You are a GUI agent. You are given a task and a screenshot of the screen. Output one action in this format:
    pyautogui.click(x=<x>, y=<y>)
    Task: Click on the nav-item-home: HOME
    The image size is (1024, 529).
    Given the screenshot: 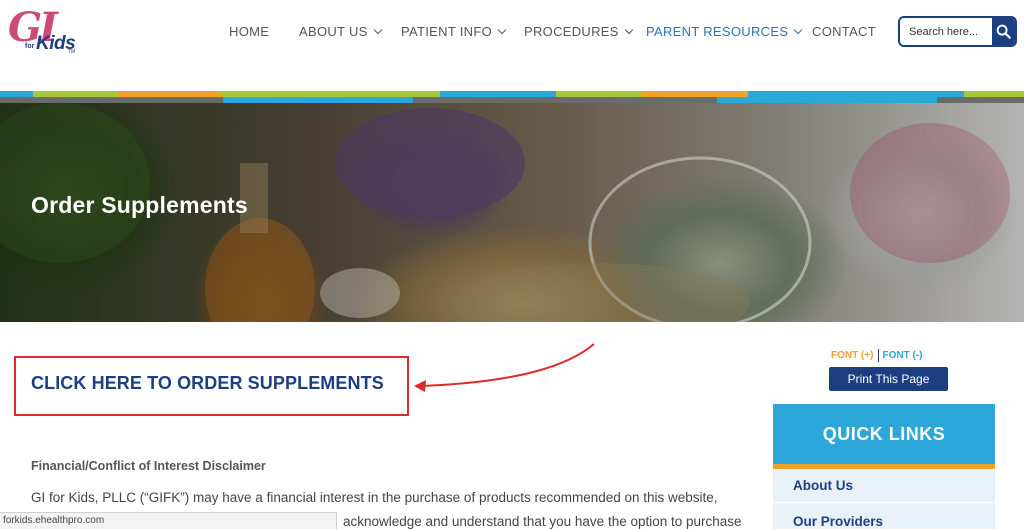 What is the action you would take?
    pyautogui.click(x=249, y=31)
    